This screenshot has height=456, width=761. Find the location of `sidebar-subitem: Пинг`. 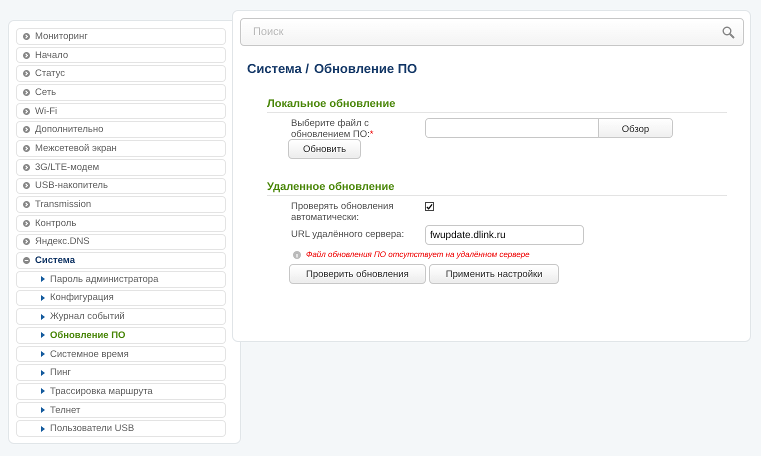

sidebar-subitem: Пинг is located at coordinates (121, 373).